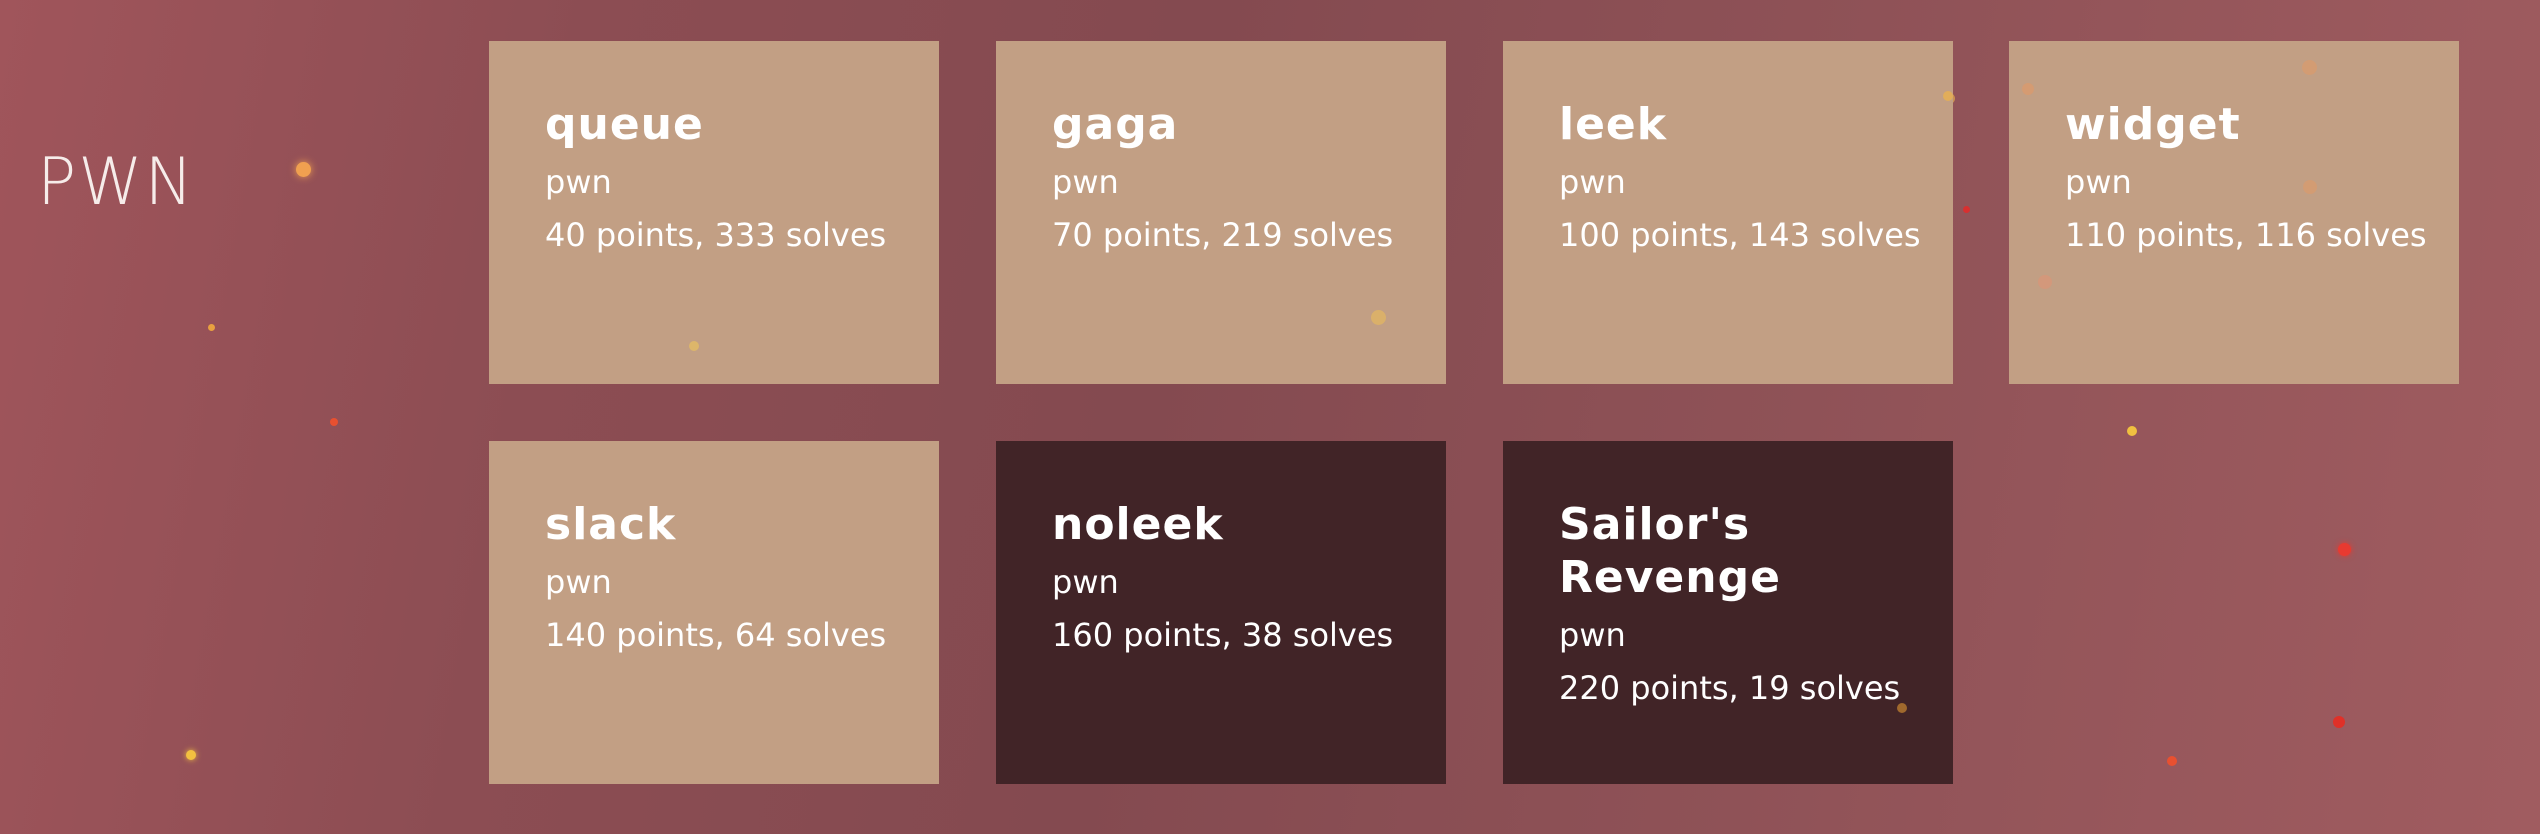 The width and height of the screenshot is (2540, 834). I want to click on challenge-name: leek, so click(1613, 124).